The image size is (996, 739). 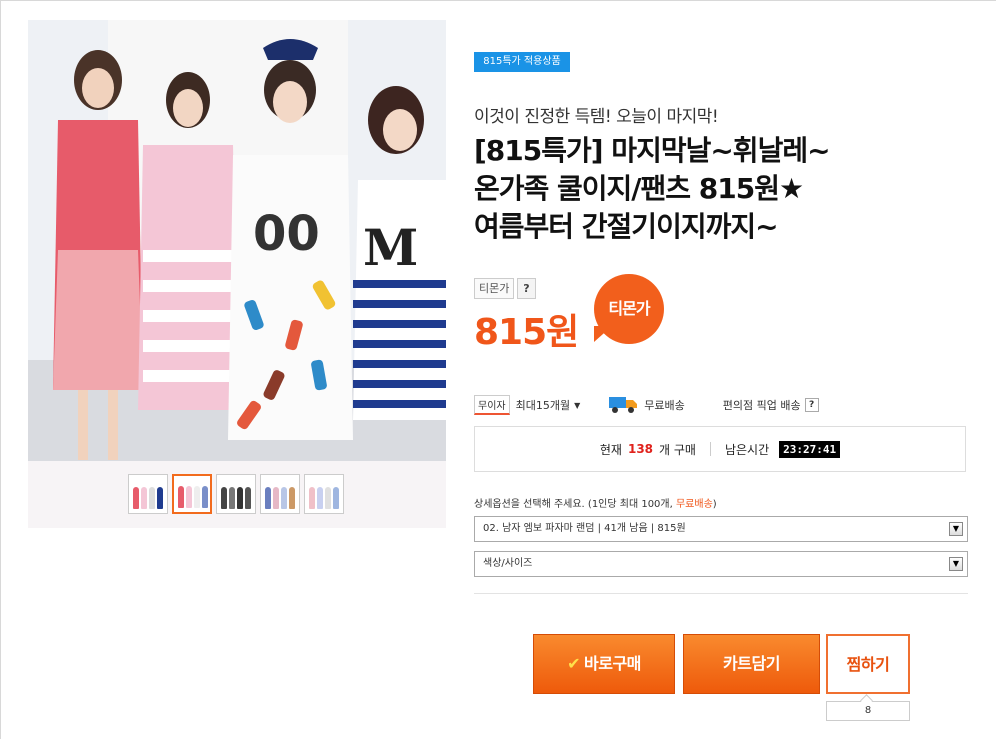 What do you see at coordinates (751, 664) in the screenshot?
I see `add-to-cart-button: 카트담기` at bounding box center [751, 664].